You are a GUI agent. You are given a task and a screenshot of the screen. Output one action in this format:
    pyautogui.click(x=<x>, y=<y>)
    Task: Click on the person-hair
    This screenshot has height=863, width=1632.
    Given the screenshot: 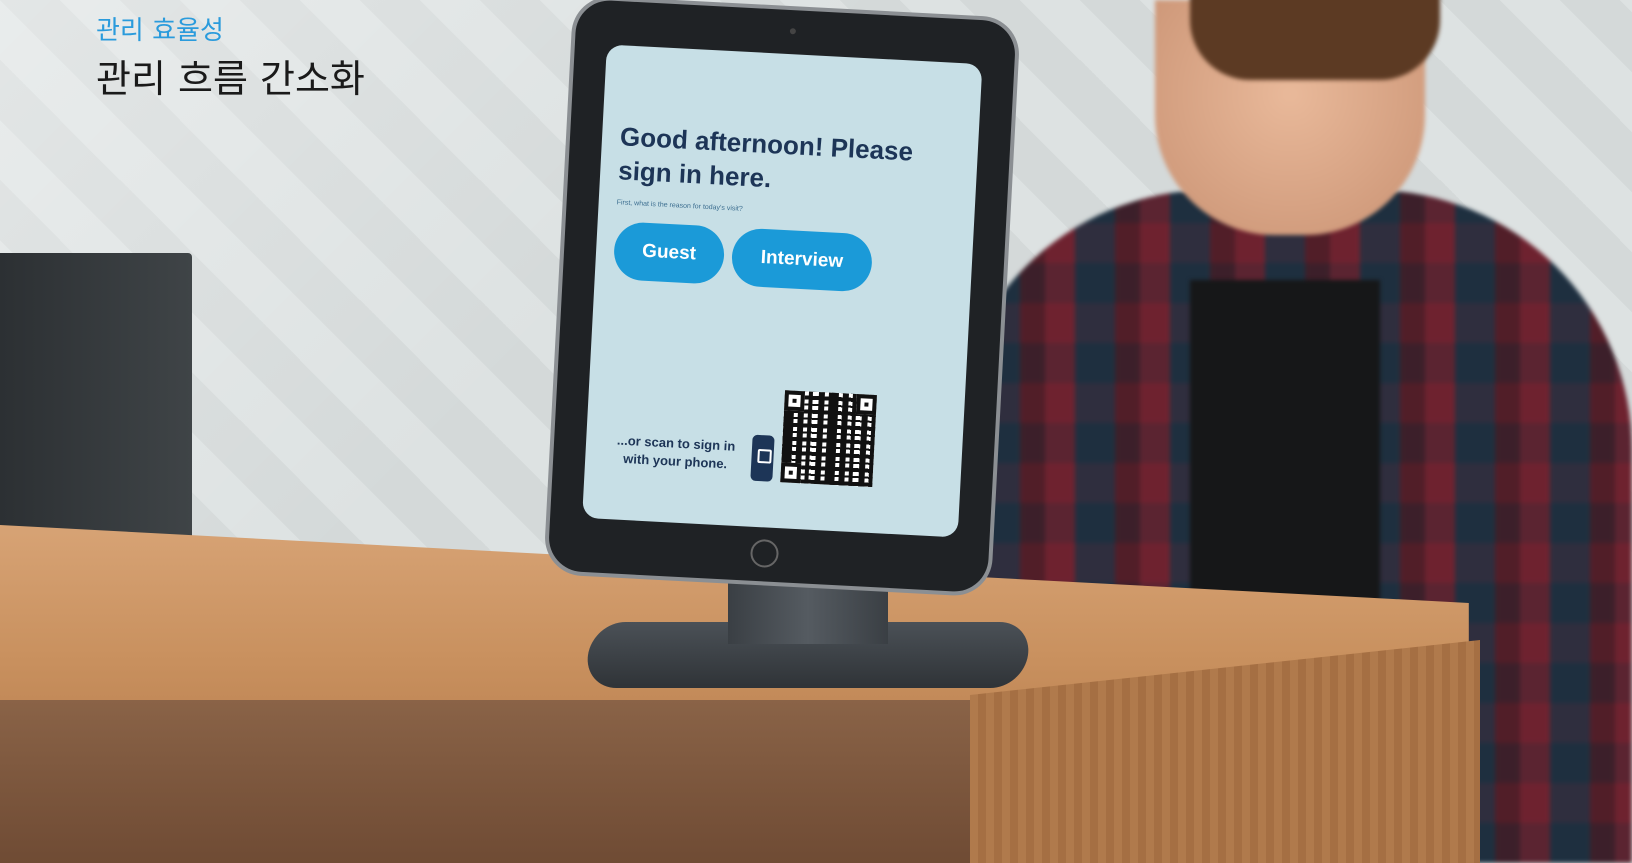 What is the action you would take?
    pyautogui.click(x=1315, y=40)
    